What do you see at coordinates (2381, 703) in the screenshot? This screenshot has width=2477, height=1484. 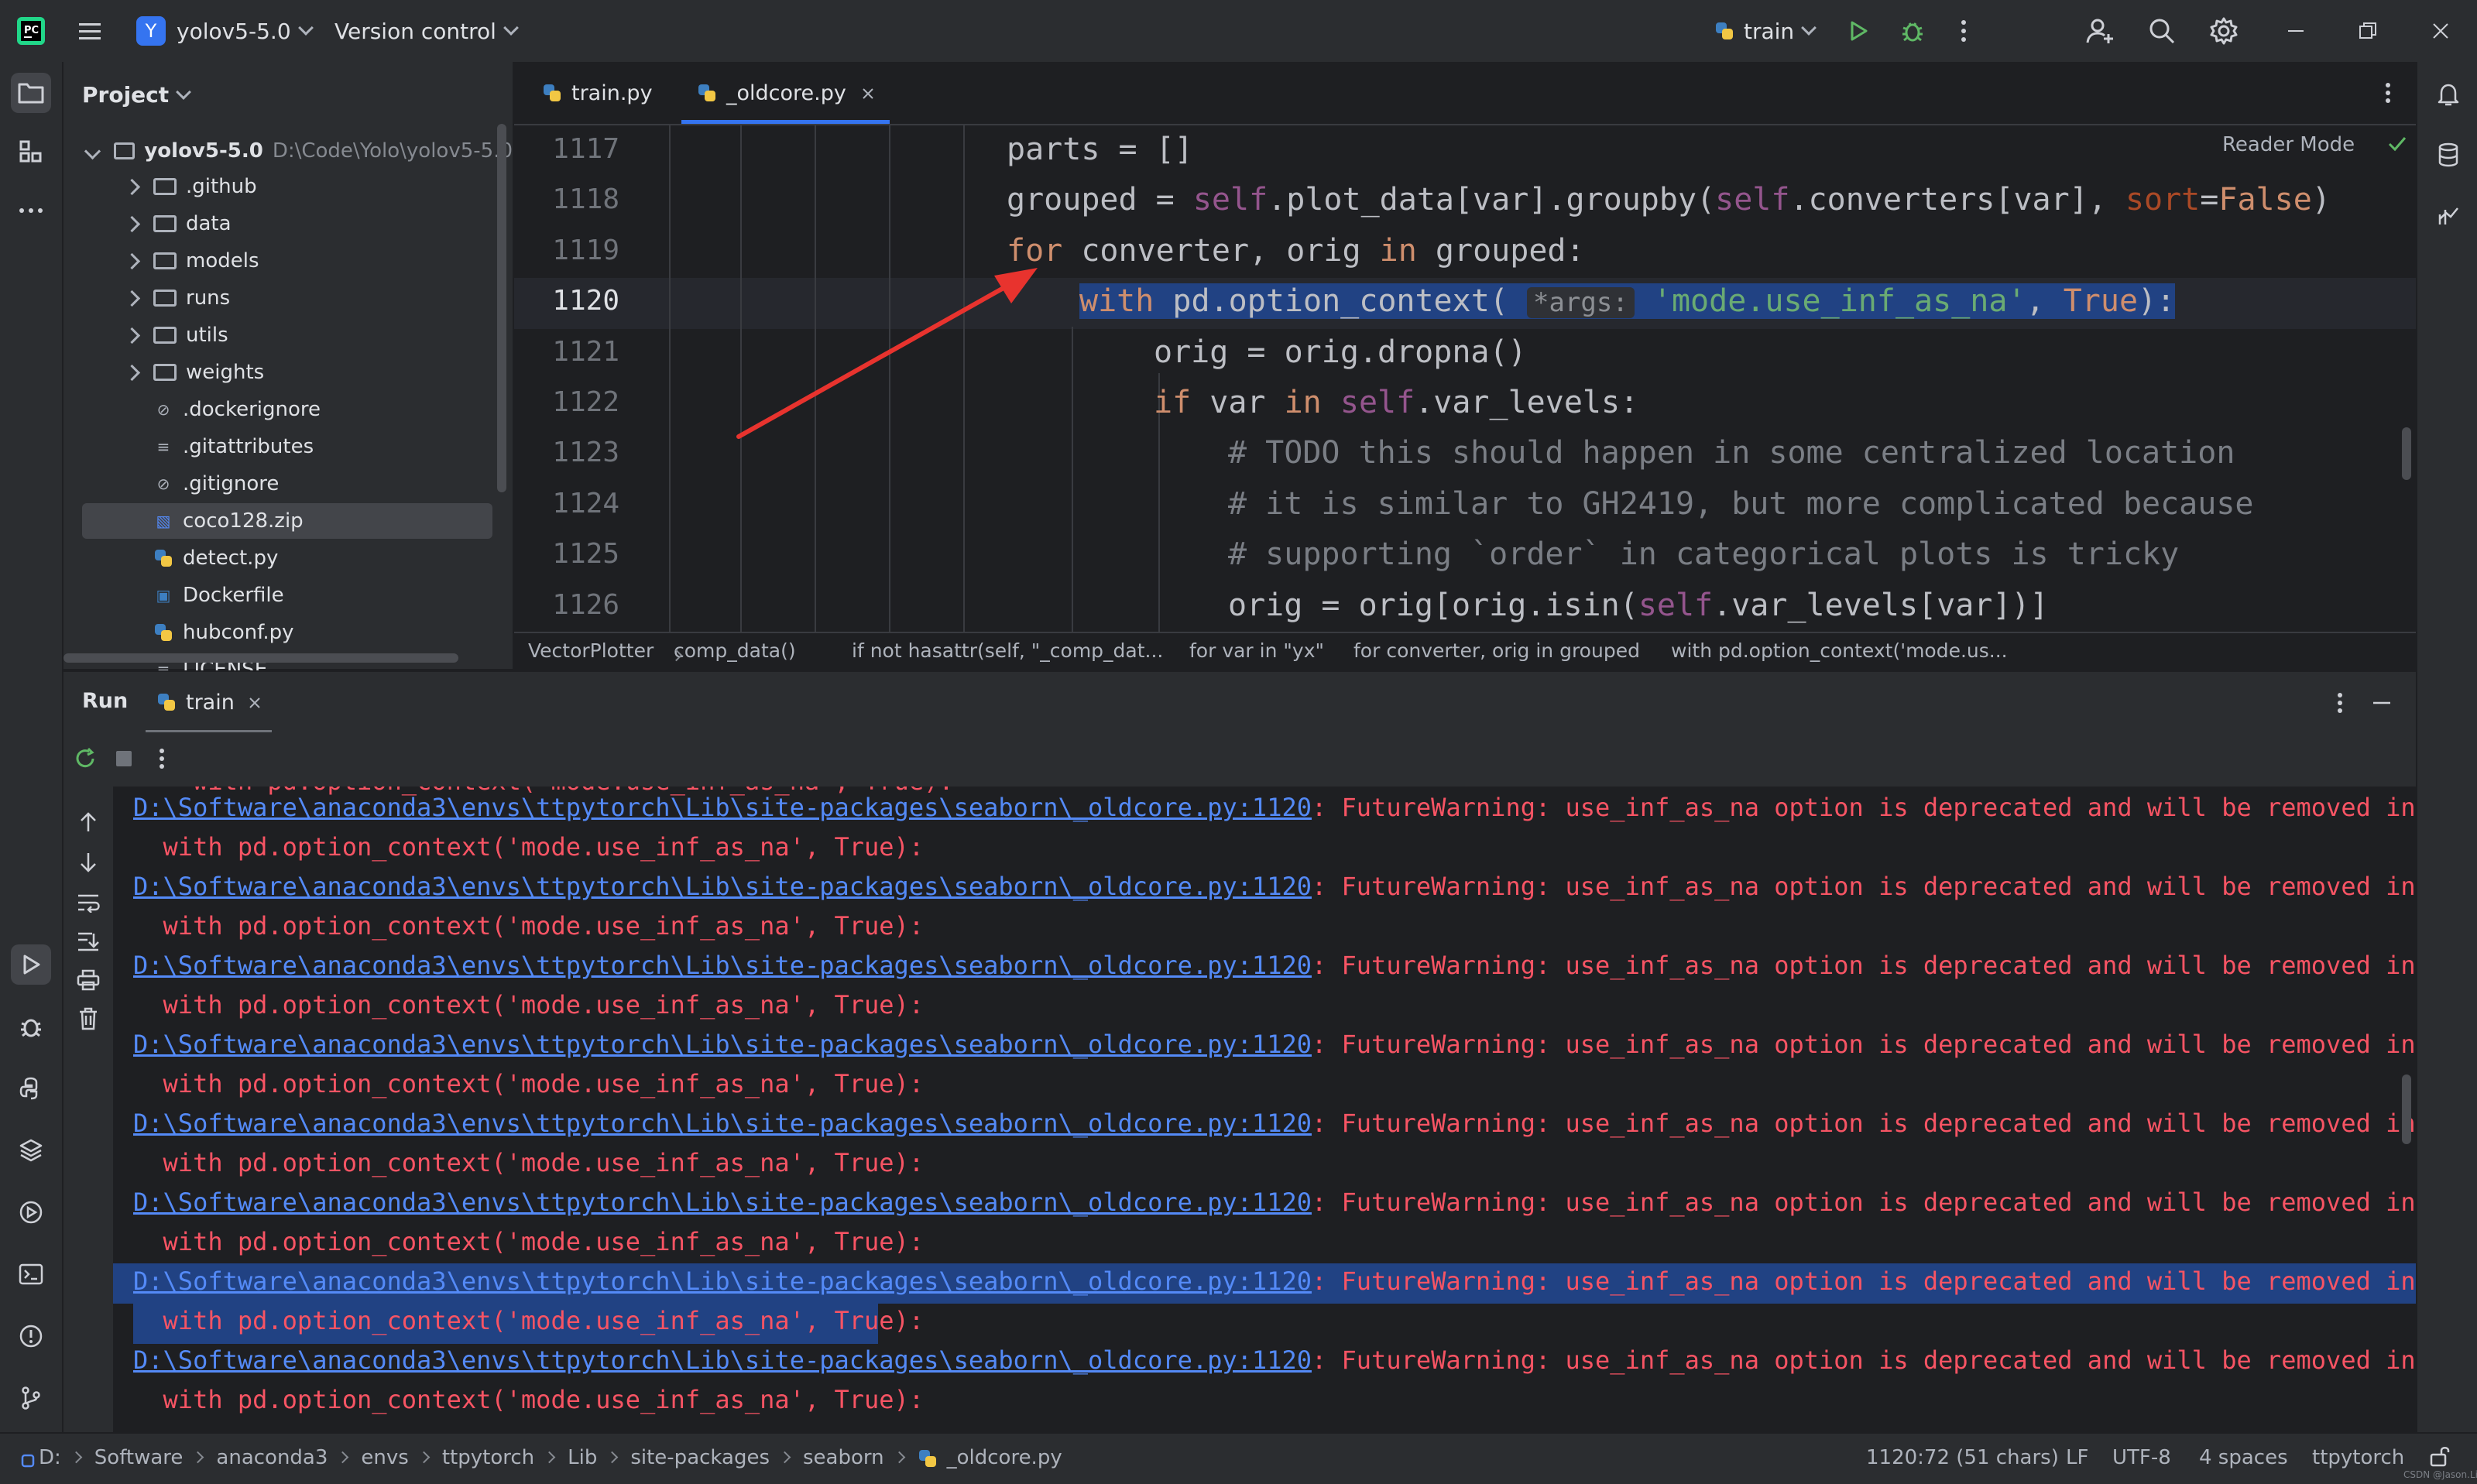 I see `hide-panel-icon` at bounding box center [2381, 703].